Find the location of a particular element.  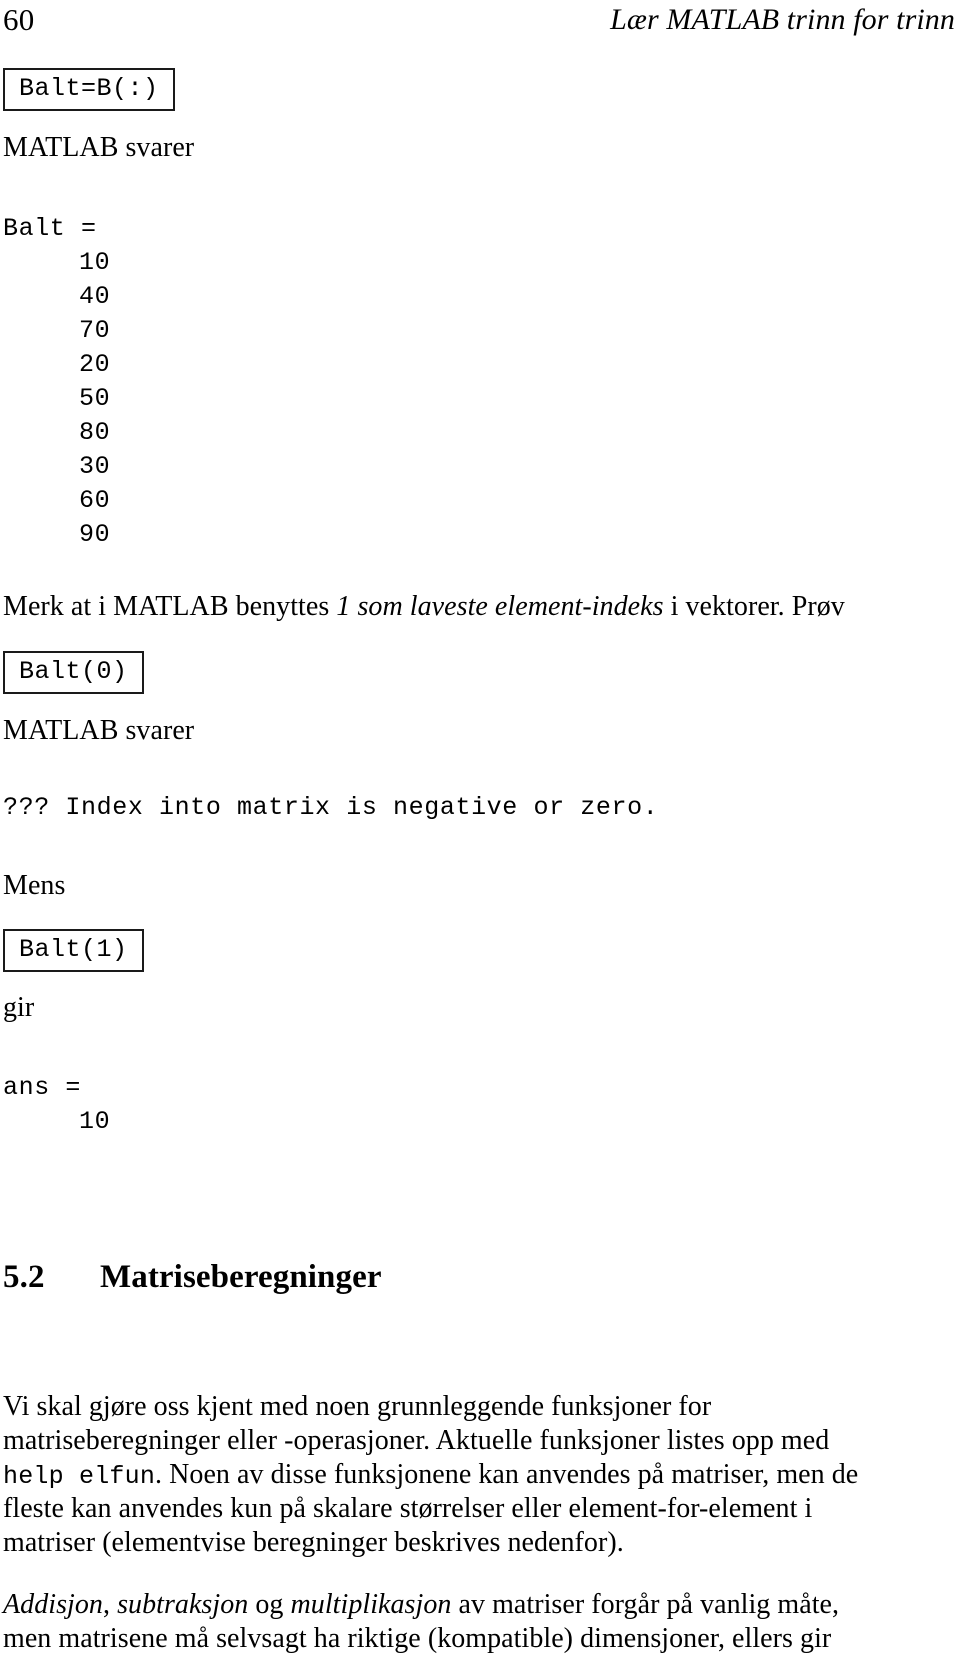

book-title: Lær MATLAB trinn for trinn is located at coordinates (782, 19).